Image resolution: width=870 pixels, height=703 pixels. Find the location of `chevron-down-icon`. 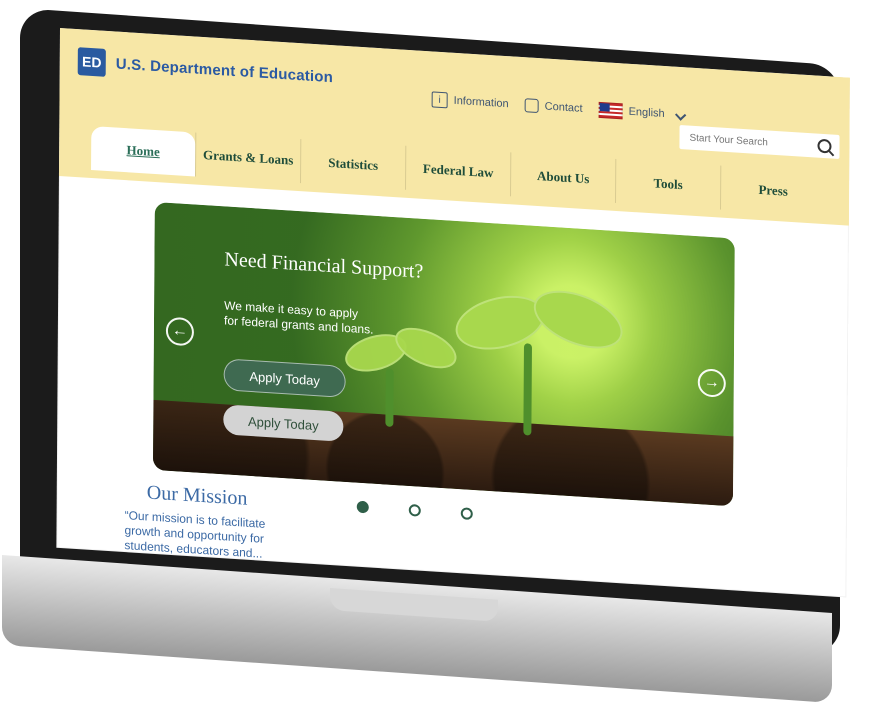

chevron-down-icon is located at coordinates (681, 115).